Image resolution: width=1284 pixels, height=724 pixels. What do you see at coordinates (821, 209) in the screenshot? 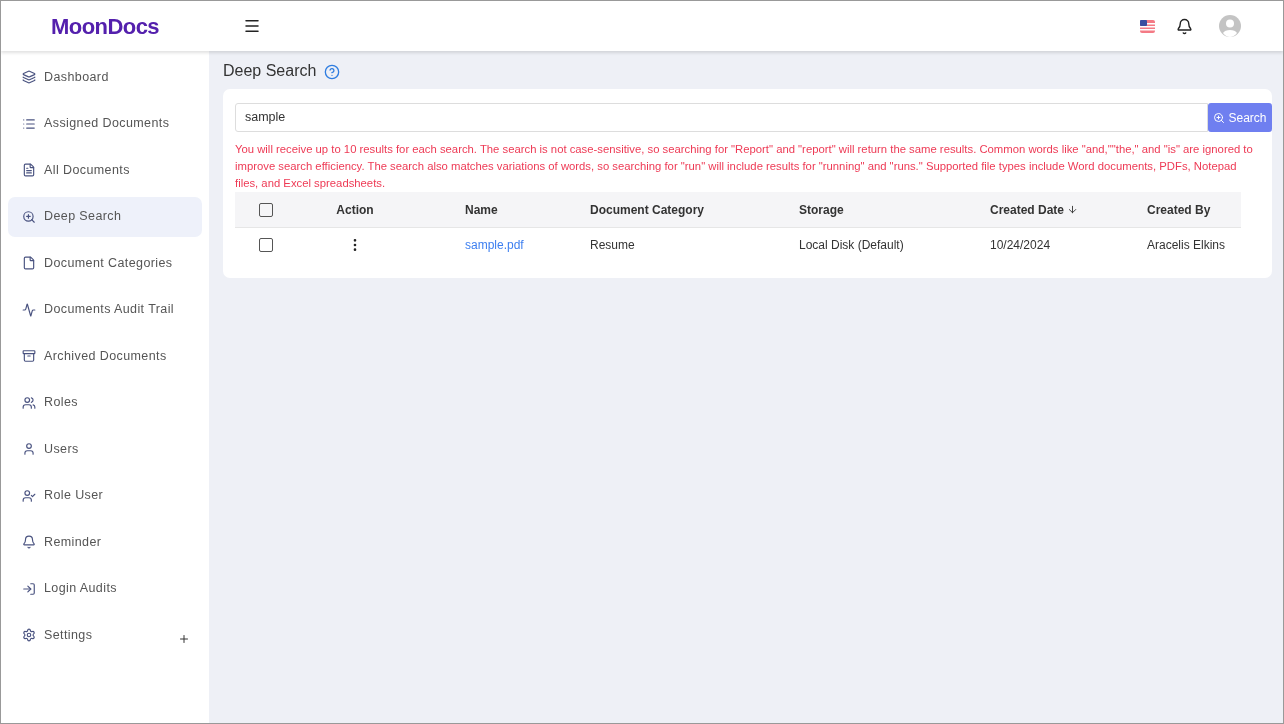
I see `column-header: Storage` at bounding box center [821, 209].